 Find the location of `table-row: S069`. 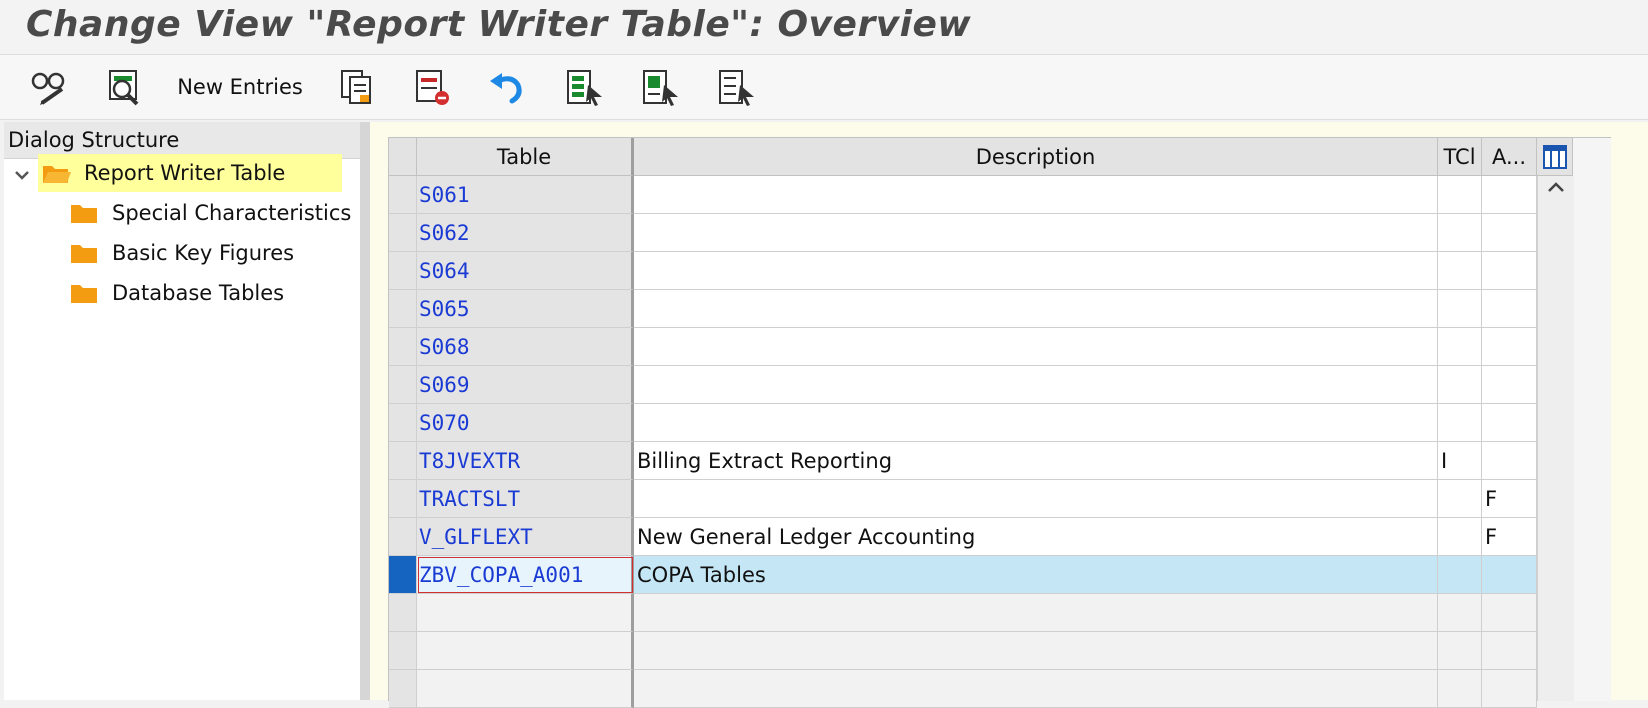

table-row: S069 is located at coordinates (981, 385).